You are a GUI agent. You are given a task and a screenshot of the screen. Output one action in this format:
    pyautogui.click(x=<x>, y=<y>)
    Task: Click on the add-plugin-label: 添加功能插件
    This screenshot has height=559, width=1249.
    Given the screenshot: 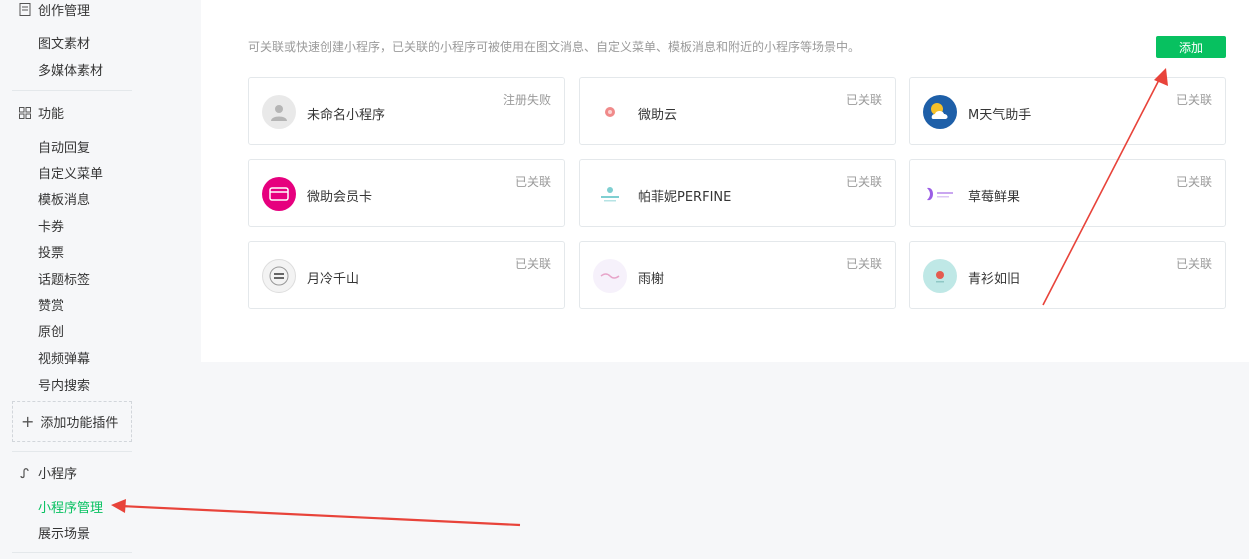 What is the action you would take?
    pyautogui.click(x=79, y=423)
    